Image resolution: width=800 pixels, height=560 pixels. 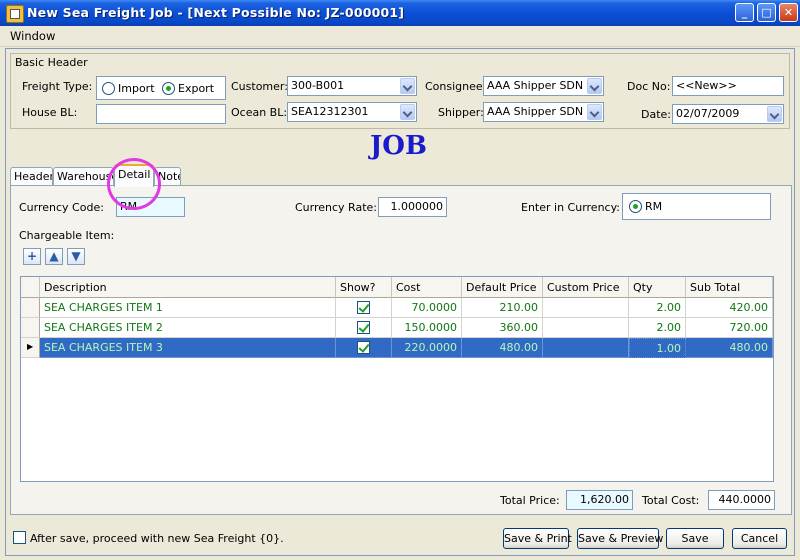 What do you see at coordinates (461, 112) in the screenshot?
I see `shipper-label: Shipper:` at bounding box center [461, 112].